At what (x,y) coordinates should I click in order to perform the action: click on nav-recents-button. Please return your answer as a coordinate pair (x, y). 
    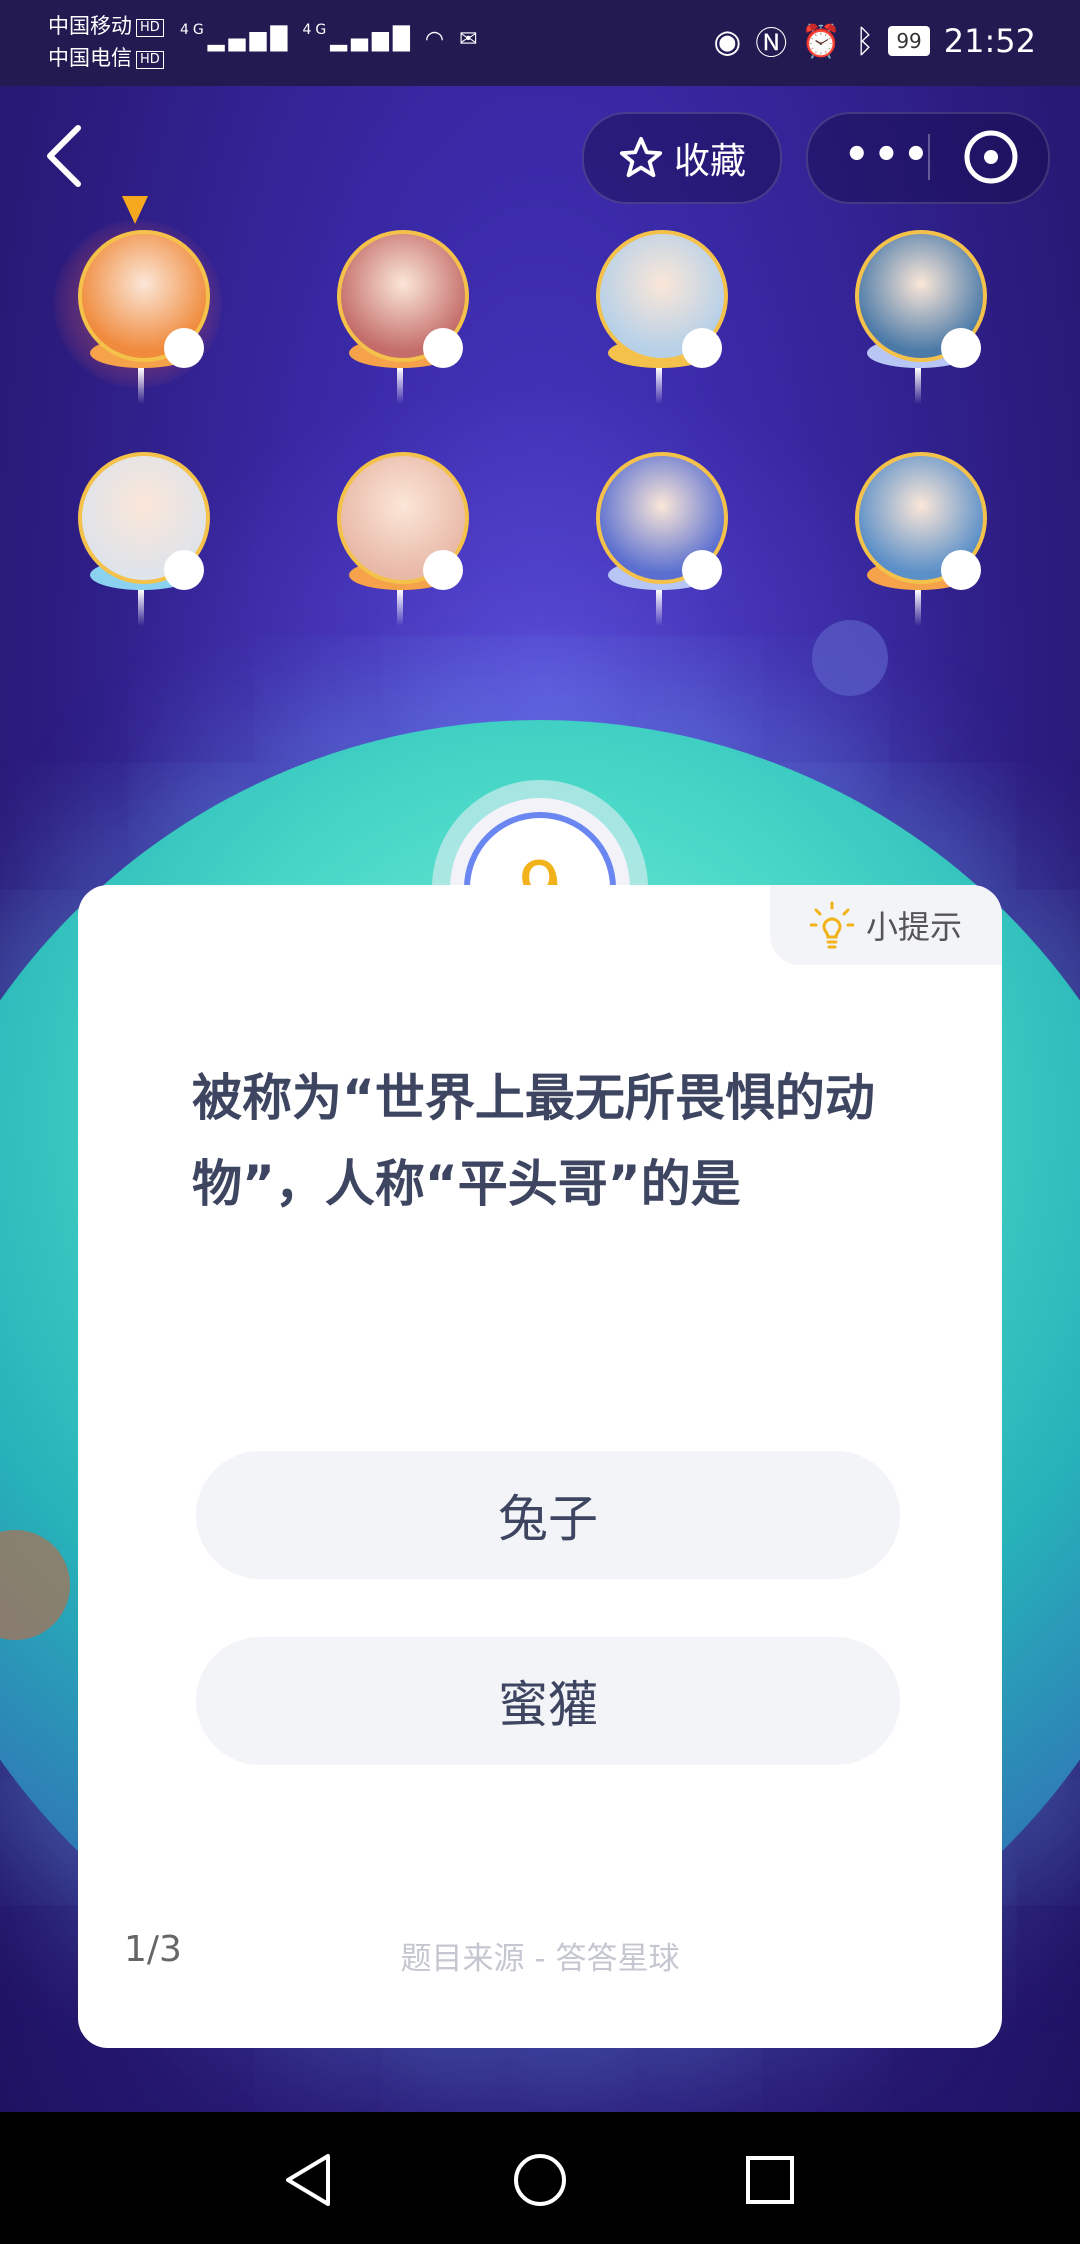
    Looking at the image, I should click on (770, 2180).